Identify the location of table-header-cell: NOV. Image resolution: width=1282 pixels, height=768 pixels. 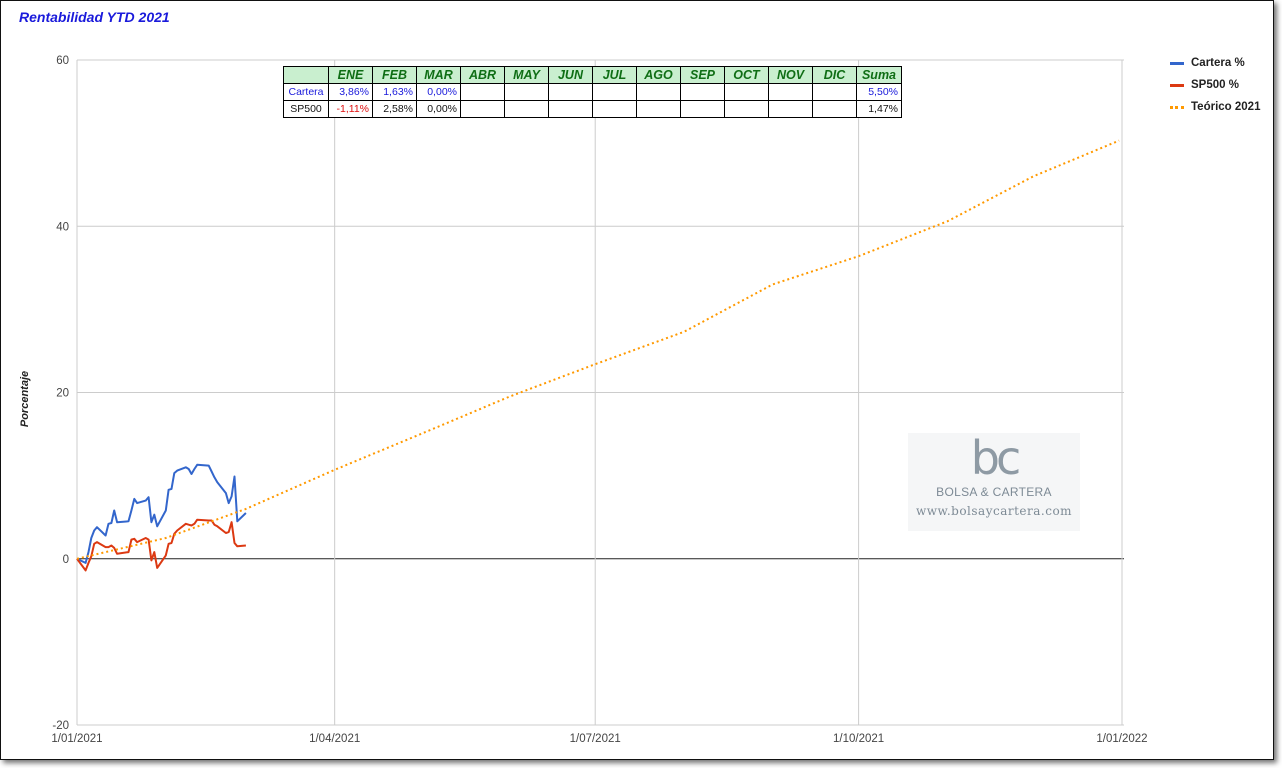
(790, 75).